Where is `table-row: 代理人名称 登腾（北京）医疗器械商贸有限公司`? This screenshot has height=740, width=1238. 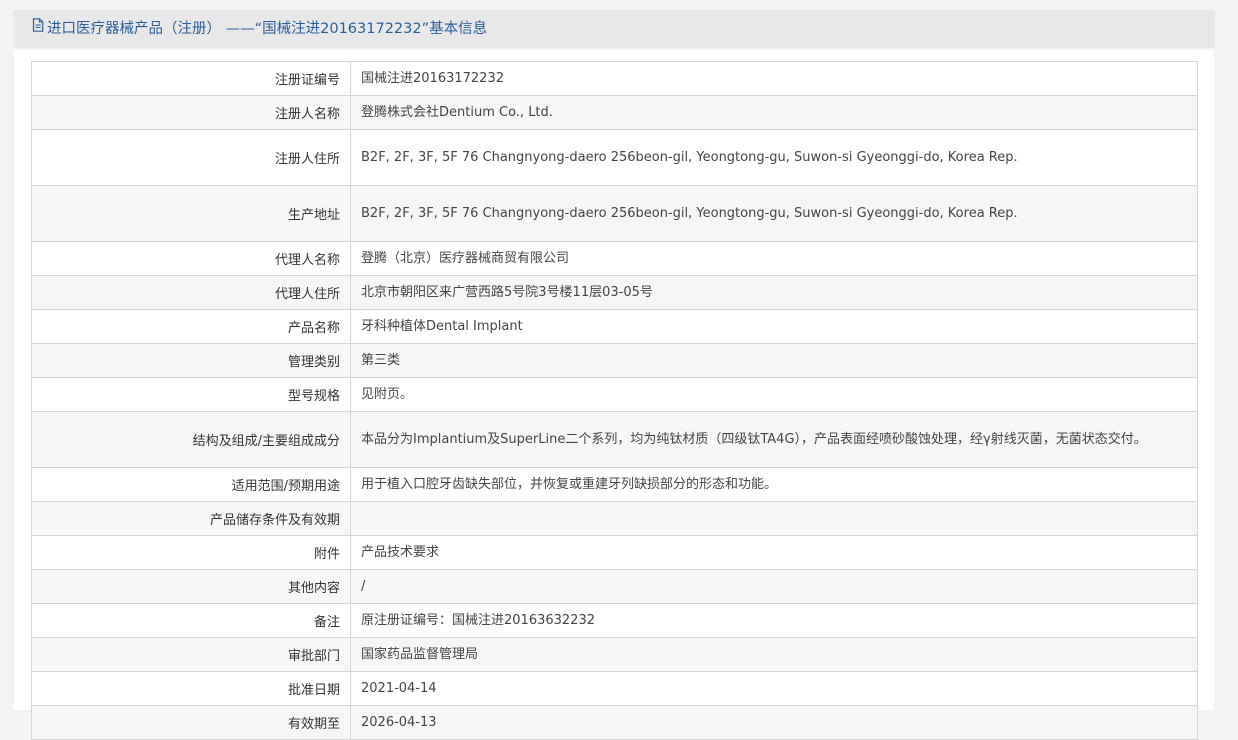
table-row: 代理人名称 登腾（北京）医疗器械商贸有限公司 is located at coordinates (614, 258).